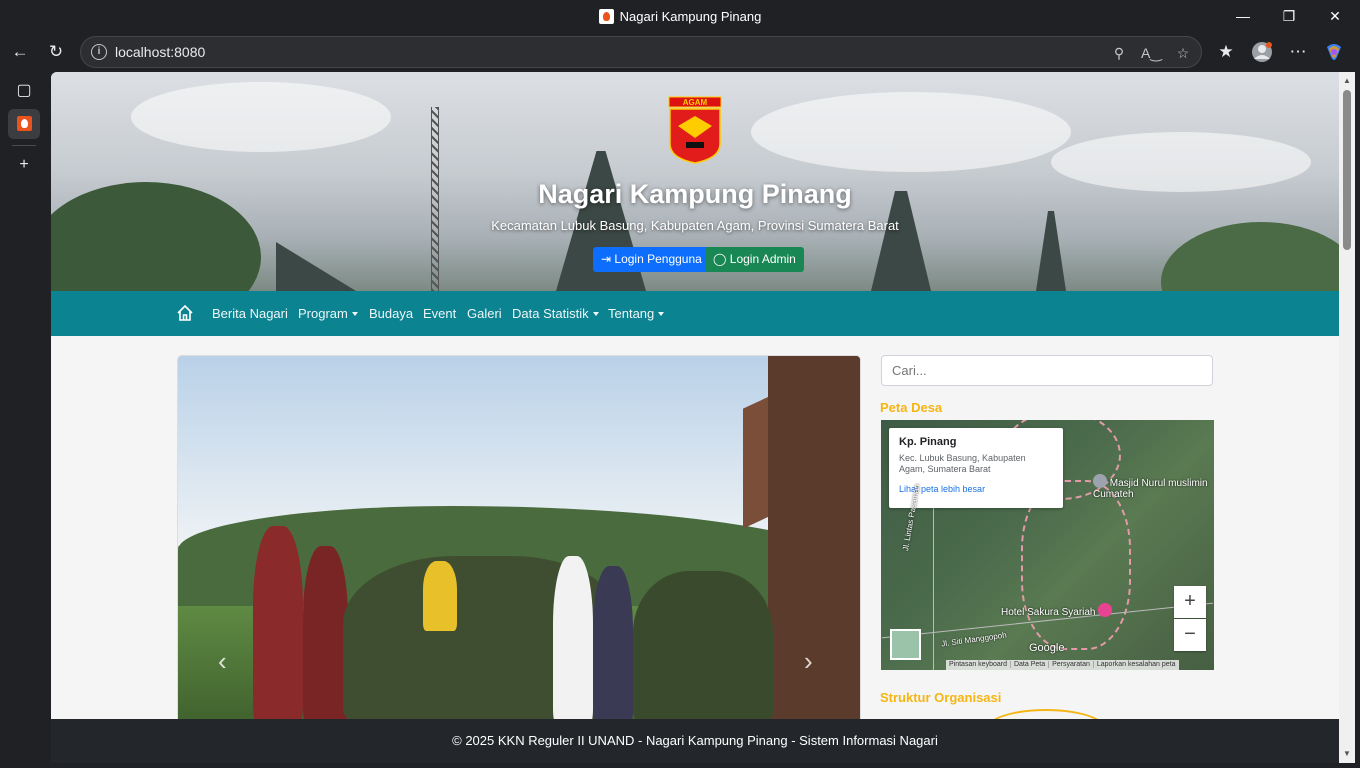  Describe the element at coordinates (814, 545) in the screenshot. I see `carousel-photo-hut` at that location.